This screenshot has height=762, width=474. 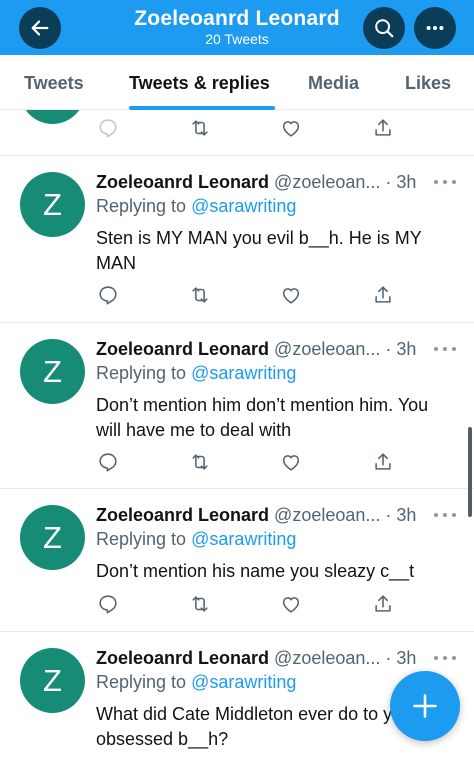 I want to click on compose-tweet-button, so click(x=425, y=706).